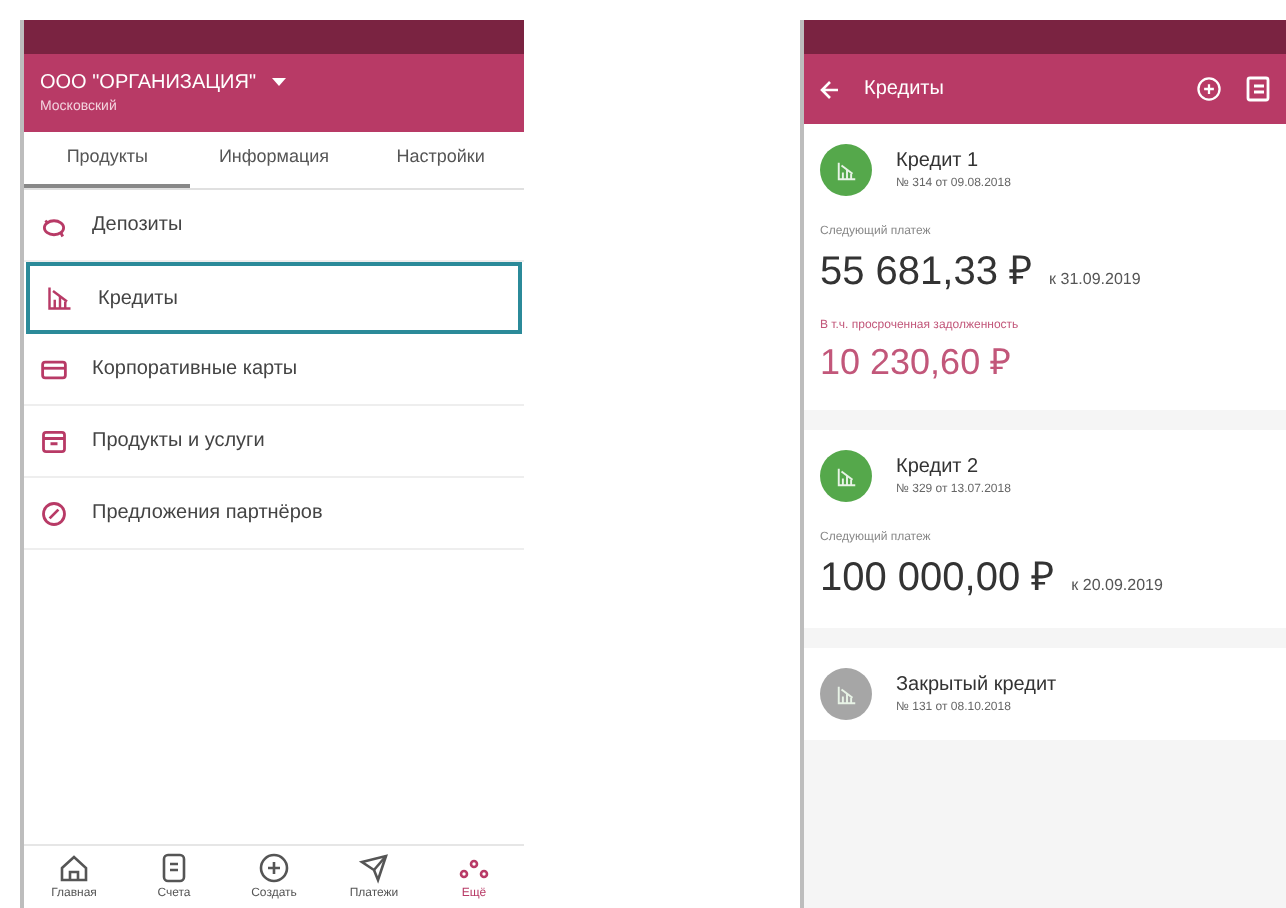 Image resolution: width=1286 pixels, height=908 pixels. What do you see at coordinates (74, 867) in the screenshot?
I see `home-icon` at bounding box center [74, 867].